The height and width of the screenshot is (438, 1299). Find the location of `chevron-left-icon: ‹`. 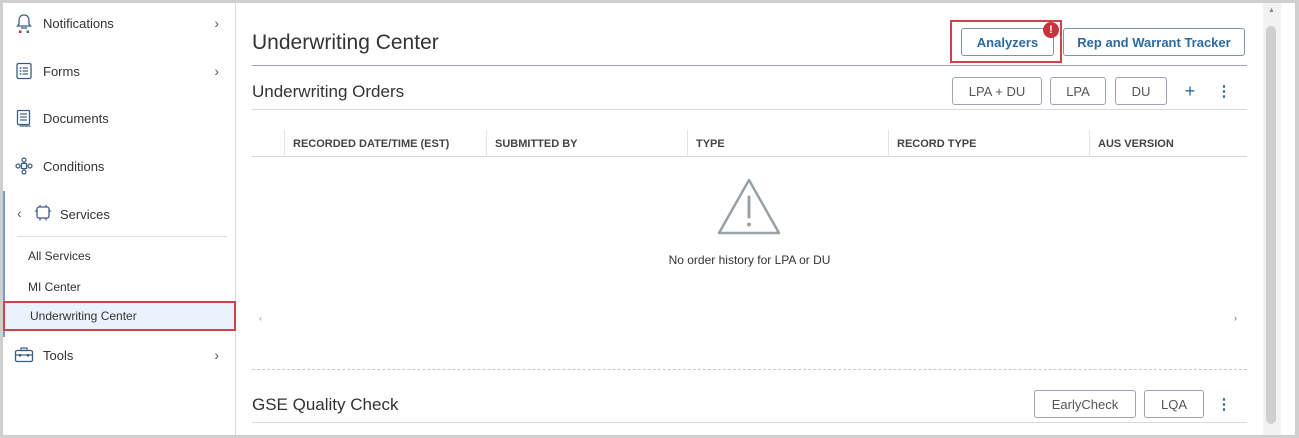

chevron-left-icon: ‹ is located at coordinates (19, 213).